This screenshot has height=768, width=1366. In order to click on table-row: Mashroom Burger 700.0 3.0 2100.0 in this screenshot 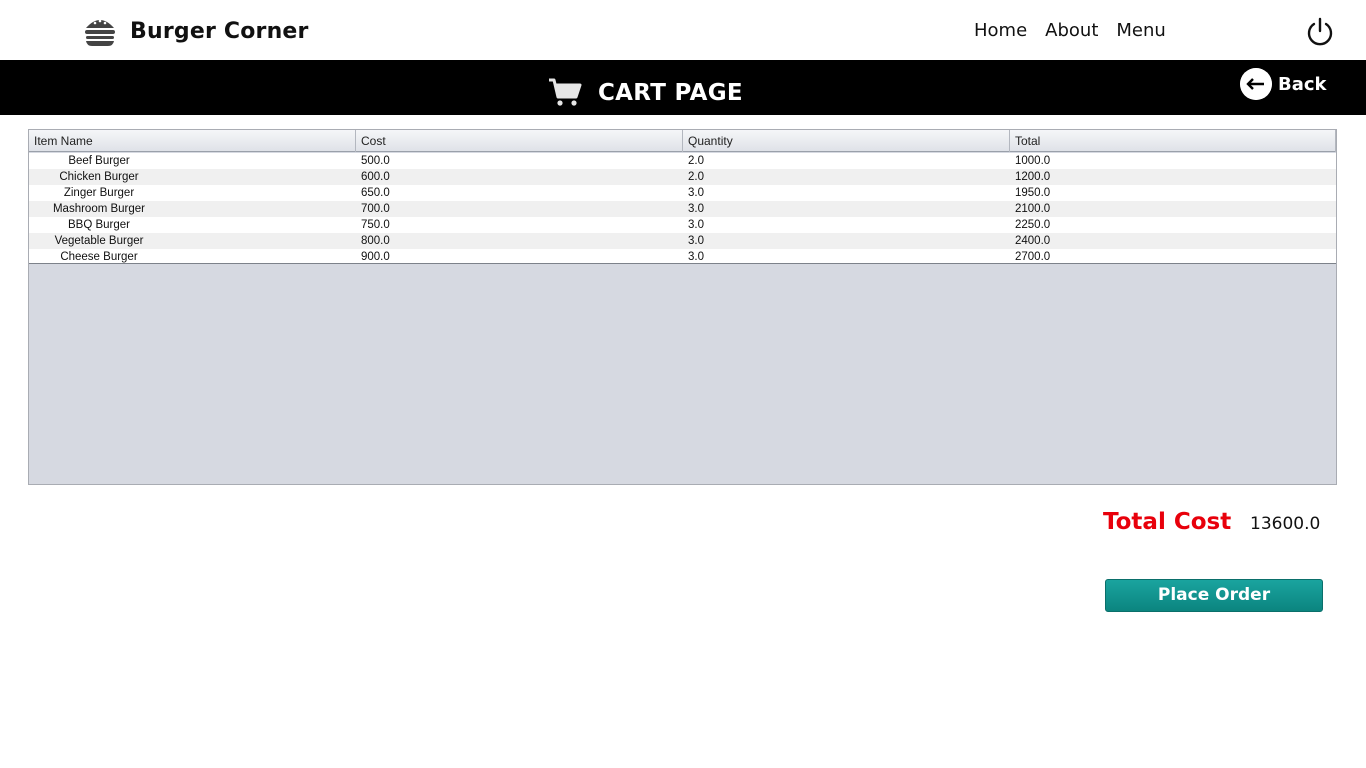, I will do `click(682, 209)`.